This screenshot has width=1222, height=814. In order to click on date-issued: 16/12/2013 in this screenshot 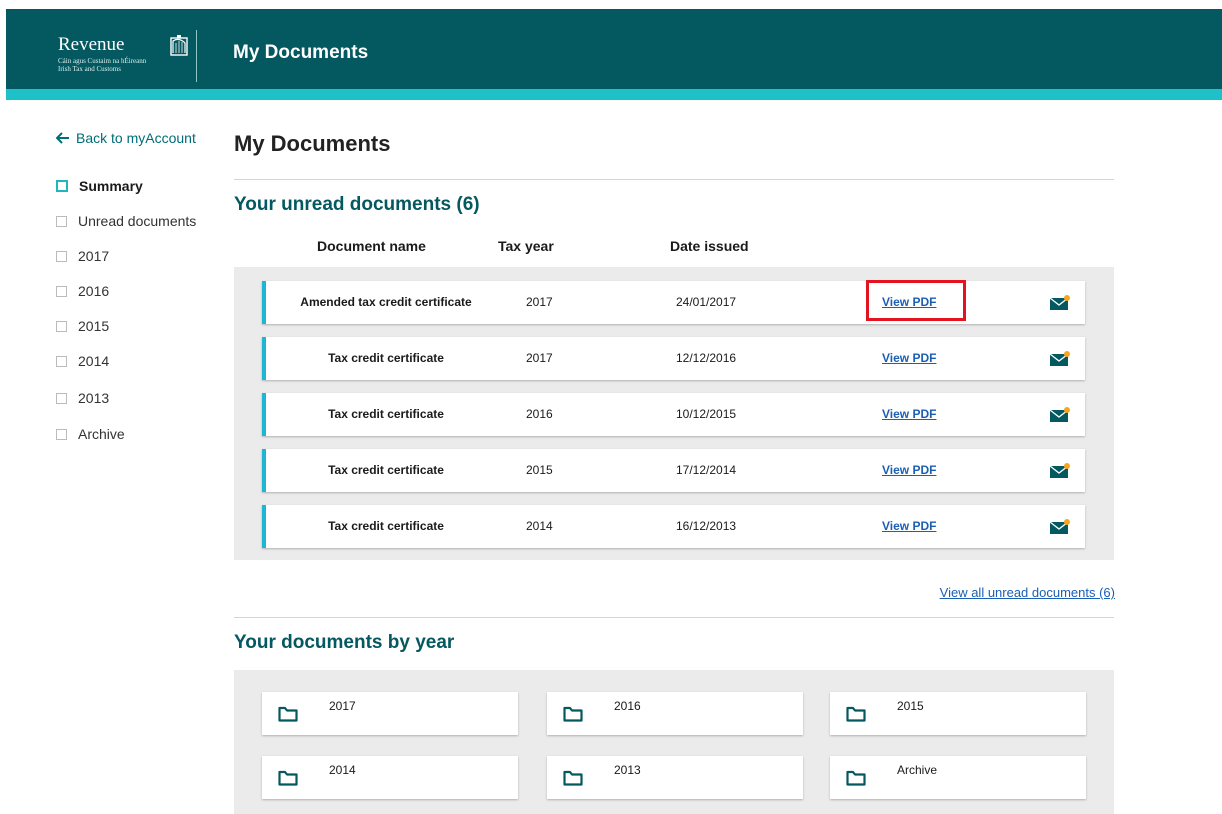, I will do `click(706, 526)`.